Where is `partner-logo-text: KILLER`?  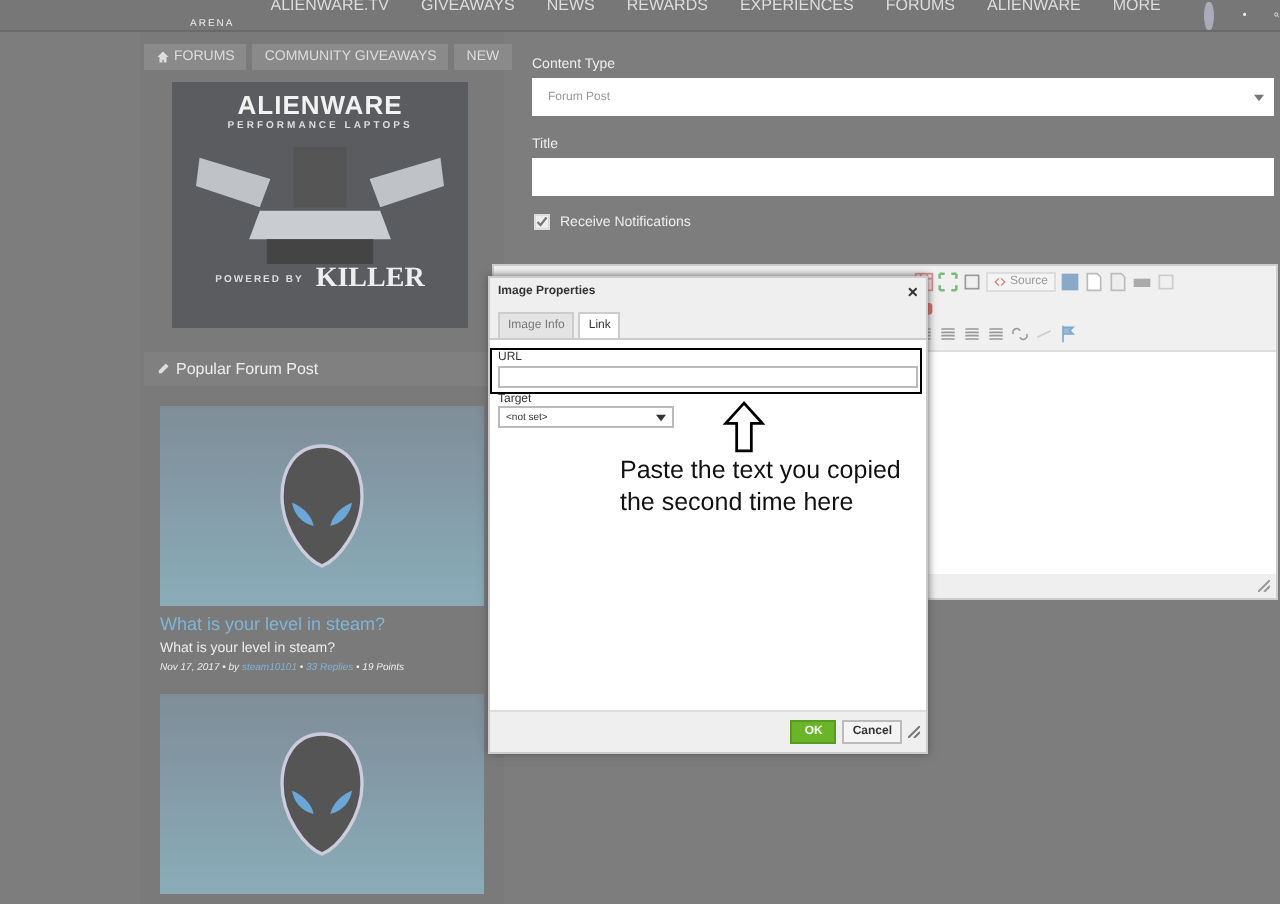 partner-logo-text: KILLER is located at coordinates (370, 280).